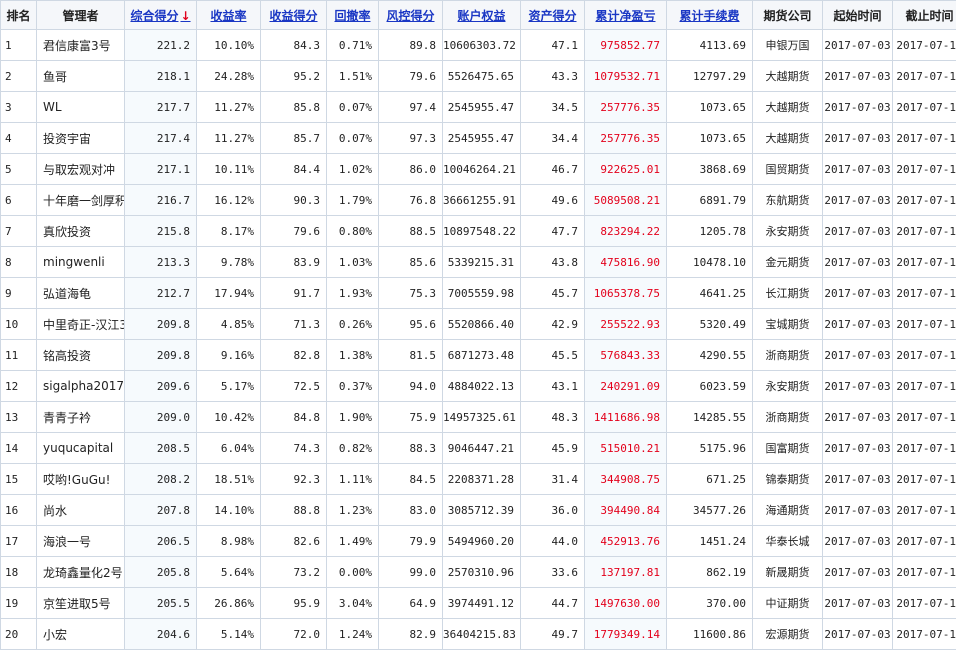 Image resolution: width=956 pixels, height=650 pixels. I want to click on cell-return-score: 82.8, so click(294, 355).